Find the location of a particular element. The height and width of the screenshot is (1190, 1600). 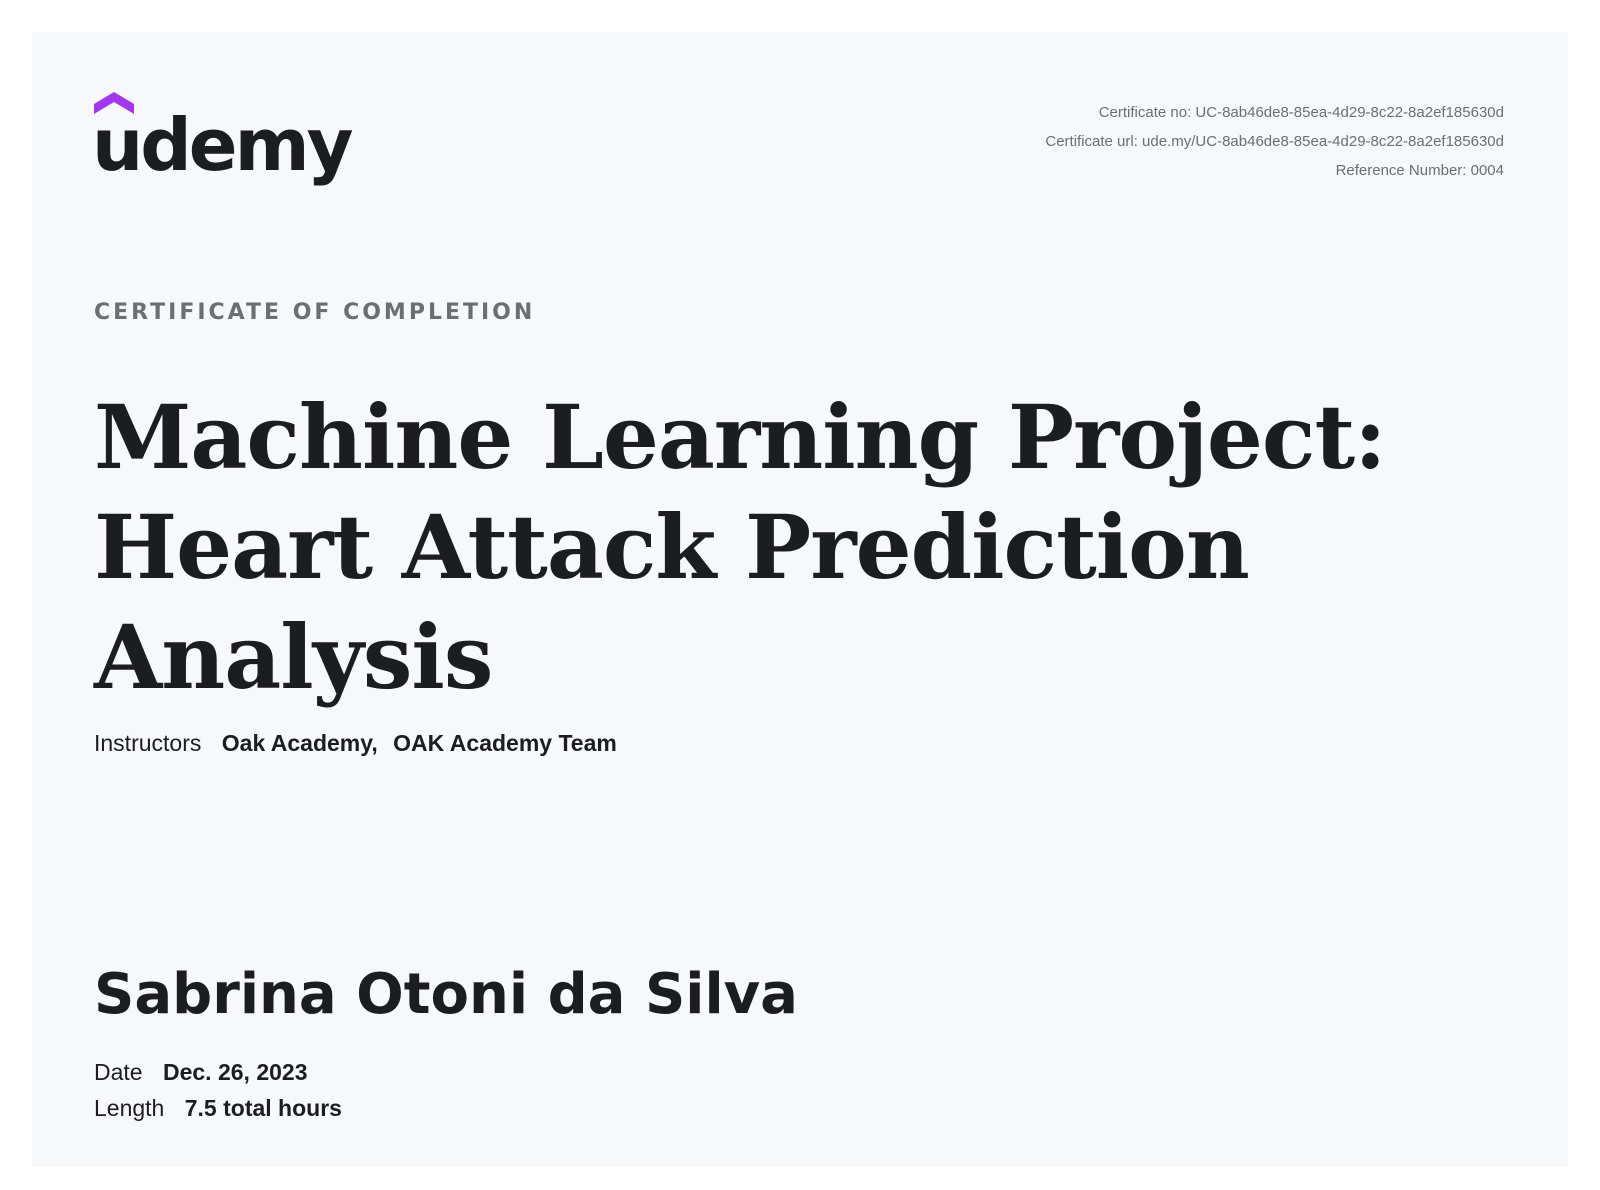

date-label: Date is located at coordinates (118, 1072).